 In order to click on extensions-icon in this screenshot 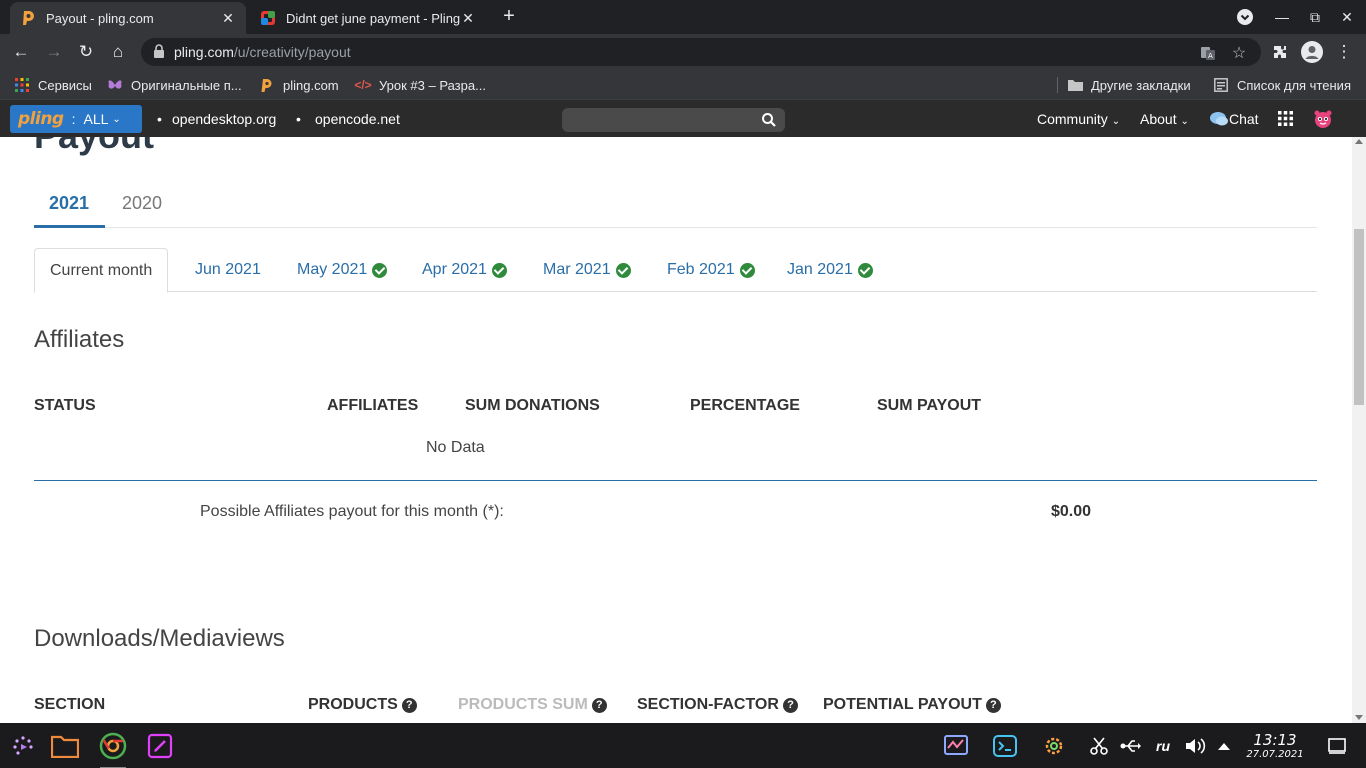, I will do `click(1280, 52)`.